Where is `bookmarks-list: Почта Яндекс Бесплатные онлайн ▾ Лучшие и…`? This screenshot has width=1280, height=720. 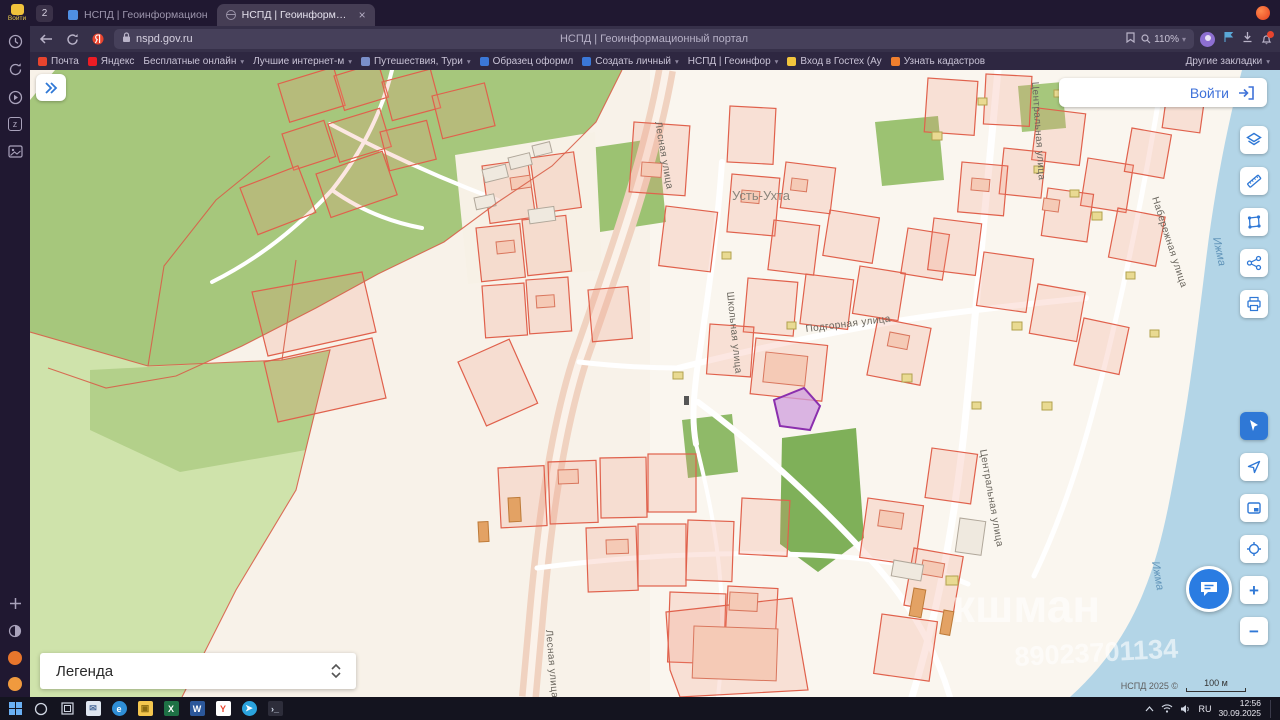
bookmarks-list: Почта Яндекс Бесплатные онлайн ▾ Лучшие и… is located at coordinates (607, 61).